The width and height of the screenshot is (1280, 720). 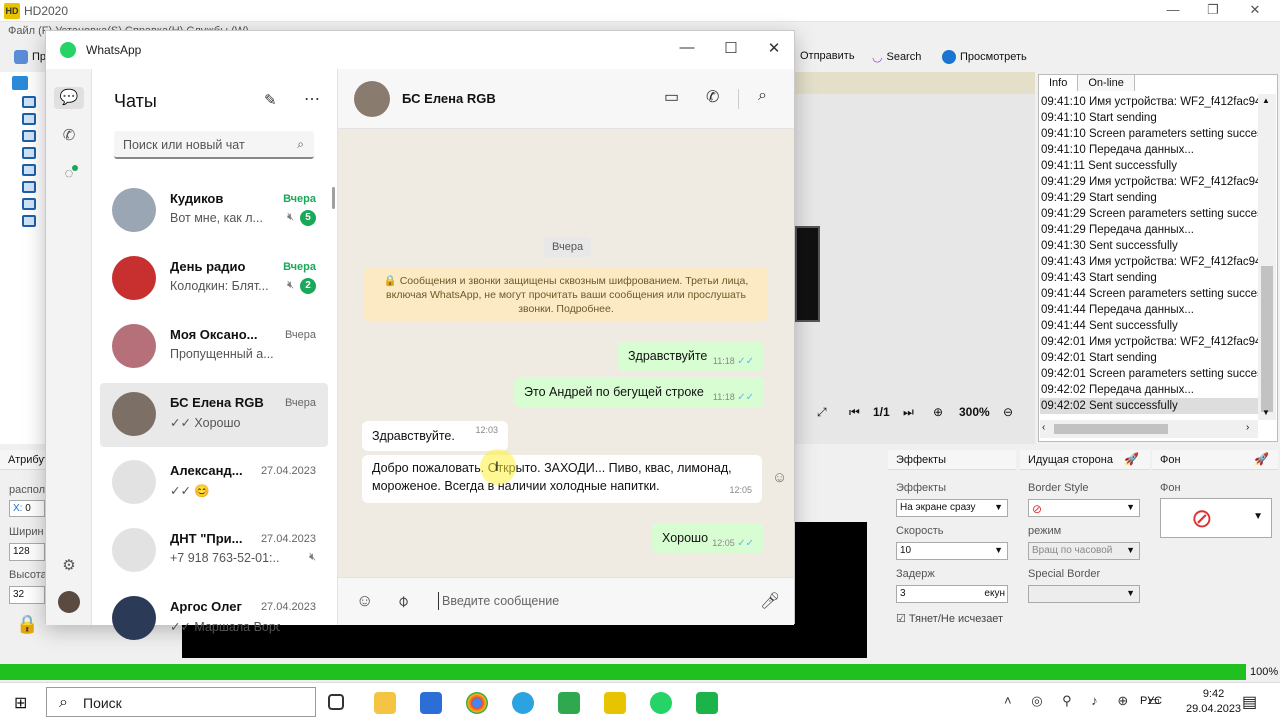 What do you see at coordinates (214, 145) in the screenshot?
I see `chat-search-input: Поиск или новый чат ⌕` at bounding box center [214, 145].